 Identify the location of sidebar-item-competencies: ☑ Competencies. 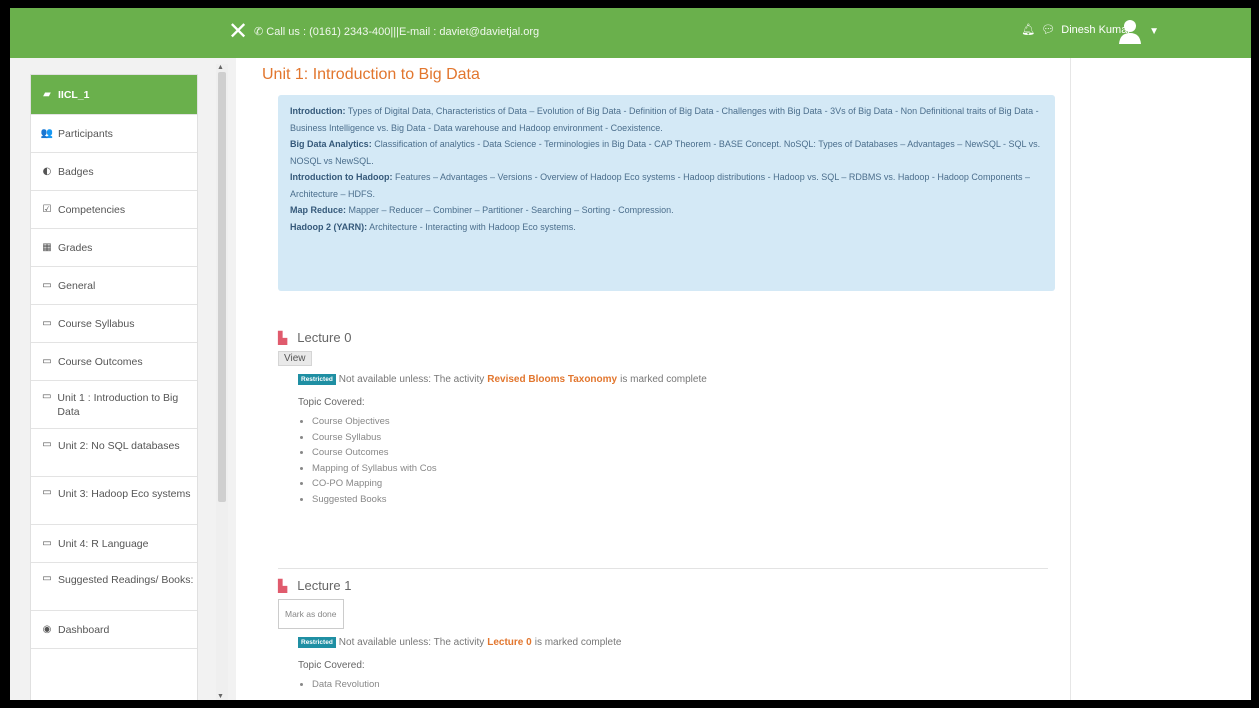
(114, 210).